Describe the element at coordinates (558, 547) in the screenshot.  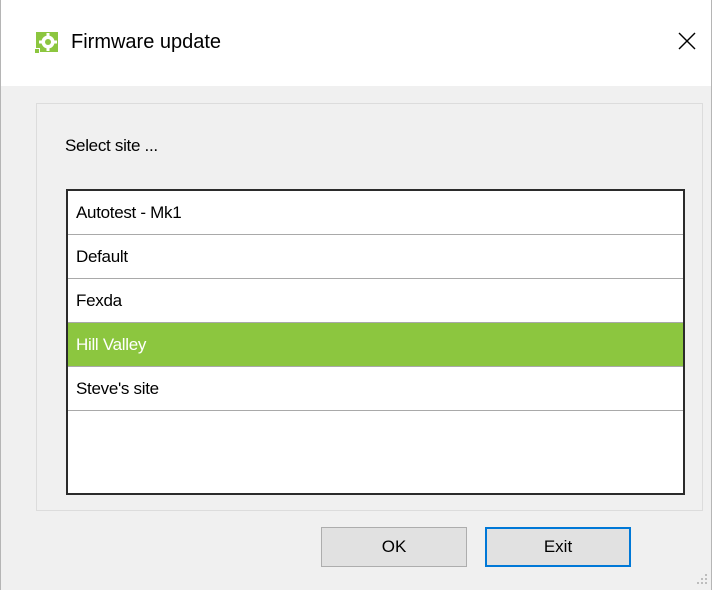
I see `exit-button: Exit` at that location.